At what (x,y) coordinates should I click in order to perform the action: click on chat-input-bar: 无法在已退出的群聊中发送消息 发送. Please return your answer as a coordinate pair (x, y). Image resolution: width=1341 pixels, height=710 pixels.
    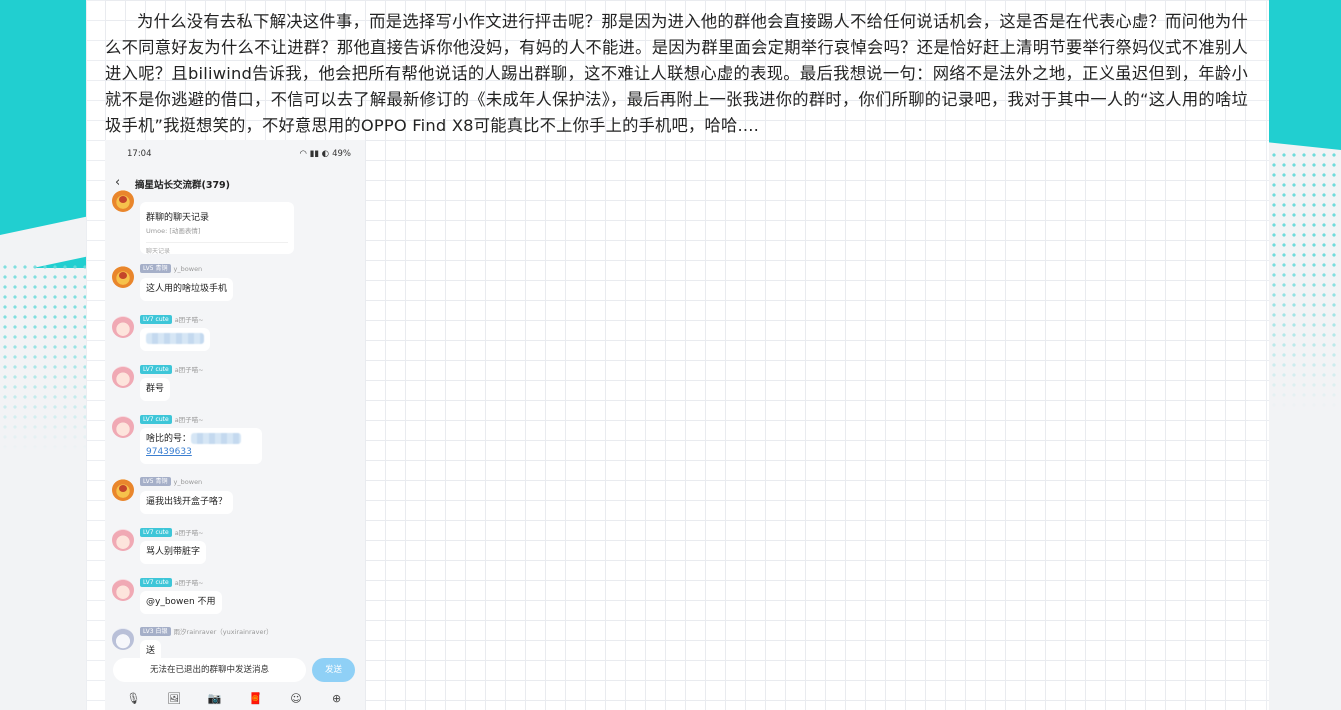
    Looking at the image, I should click on (235, 671).